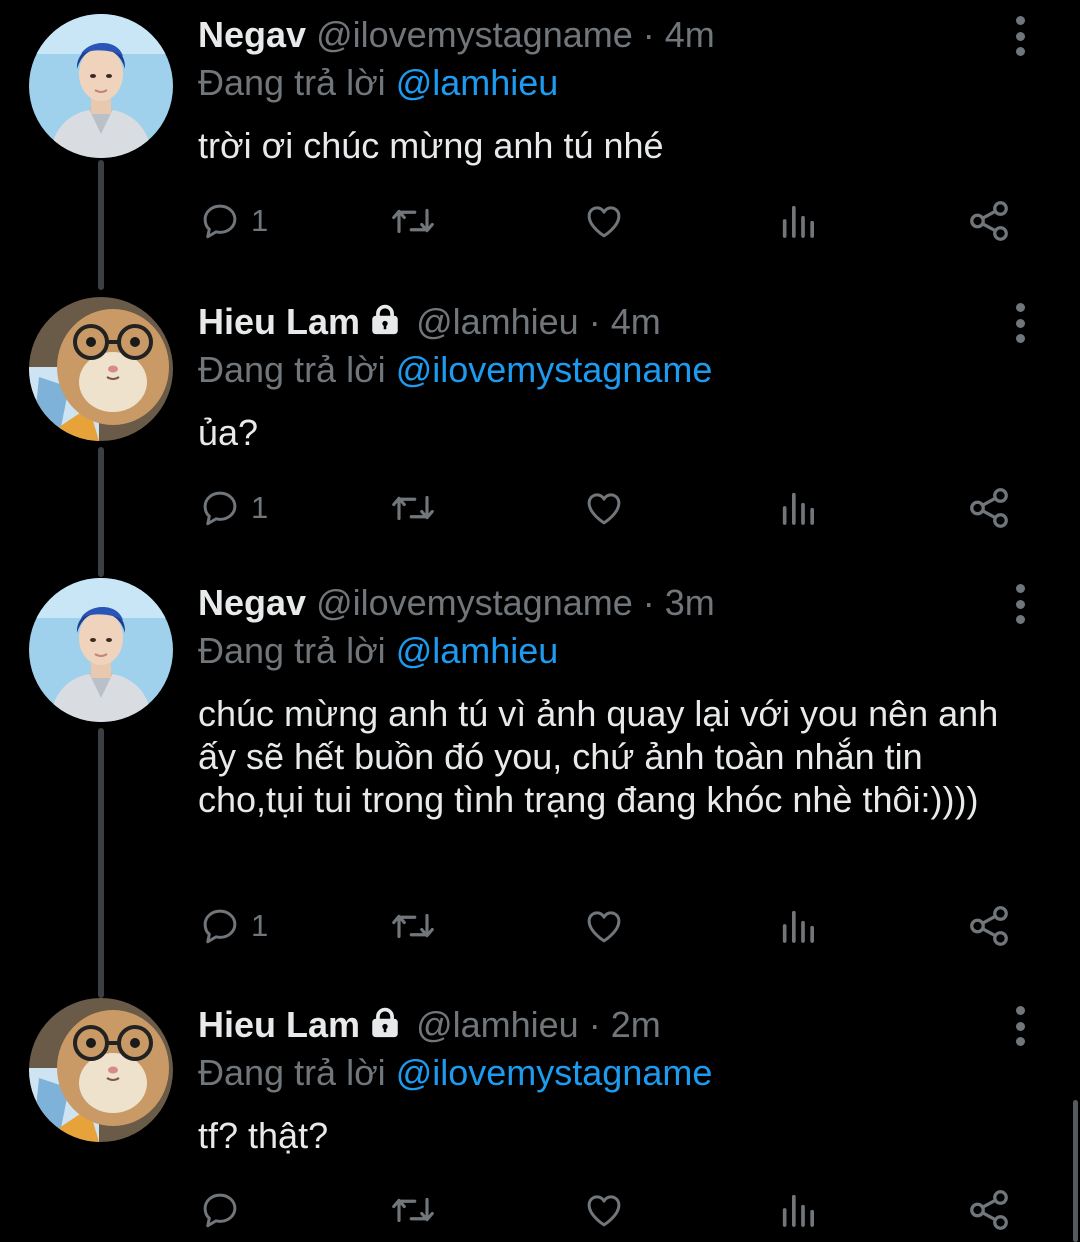 This screenshot has height=1242, width=1080. I want to click on timestamp: 3m, so click(690, 602).